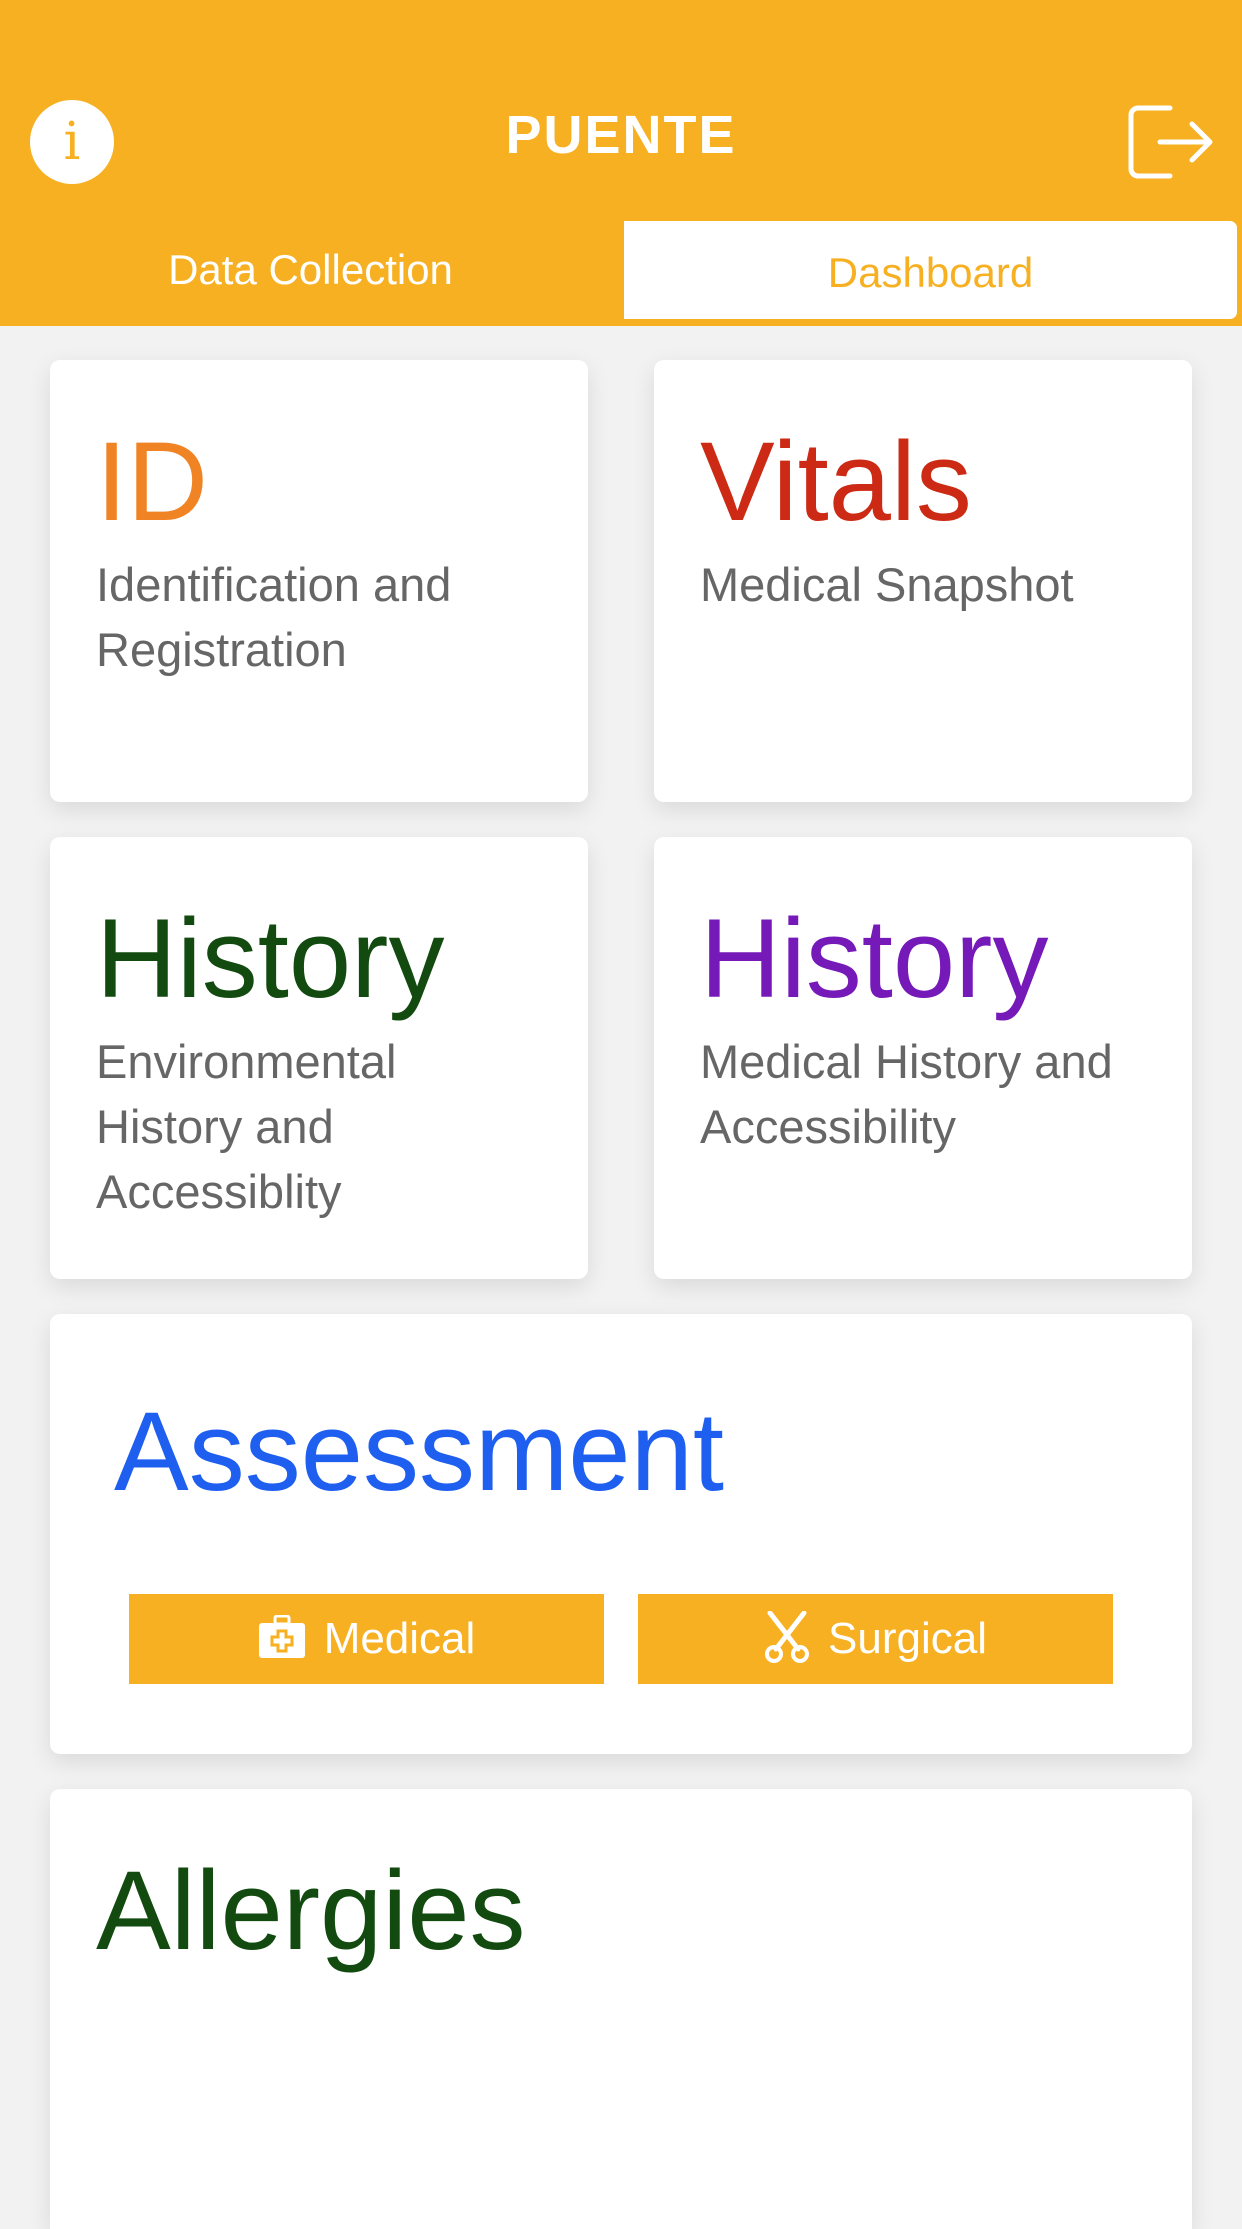  I want to click on card-title: Allergies, so click(311, 1910).